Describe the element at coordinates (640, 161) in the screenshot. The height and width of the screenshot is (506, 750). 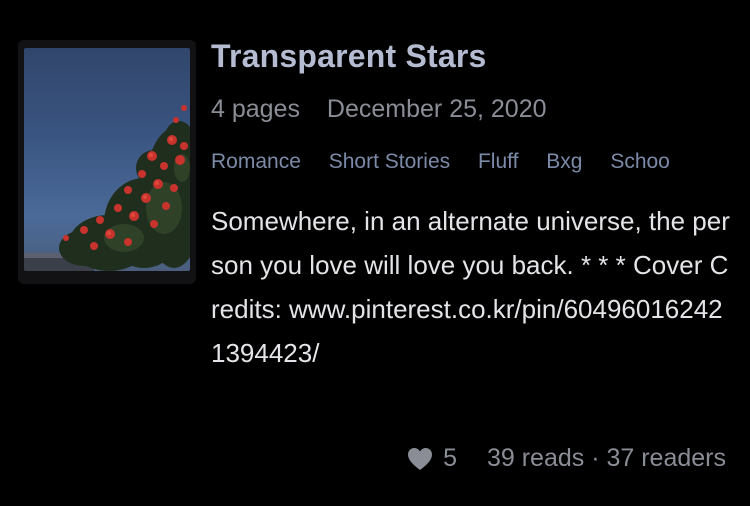
I see `tag-school: Schoo` at that location.